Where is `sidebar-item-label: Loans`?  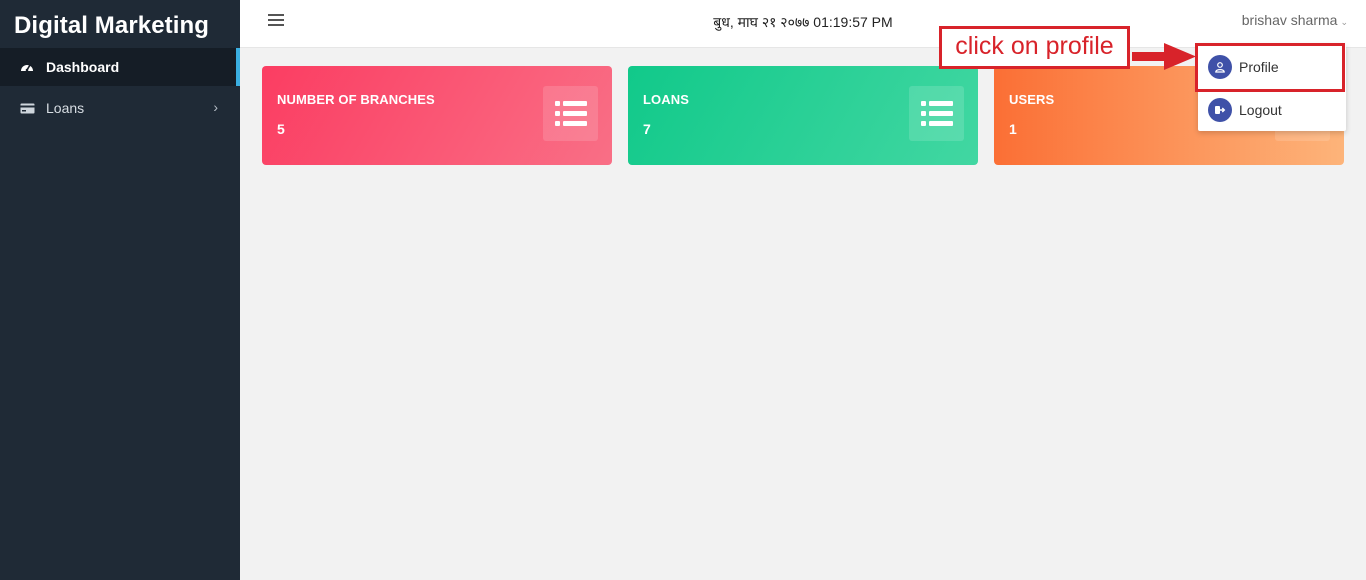 sidebar-item-label: Loans is located at coordinates (65, 108).